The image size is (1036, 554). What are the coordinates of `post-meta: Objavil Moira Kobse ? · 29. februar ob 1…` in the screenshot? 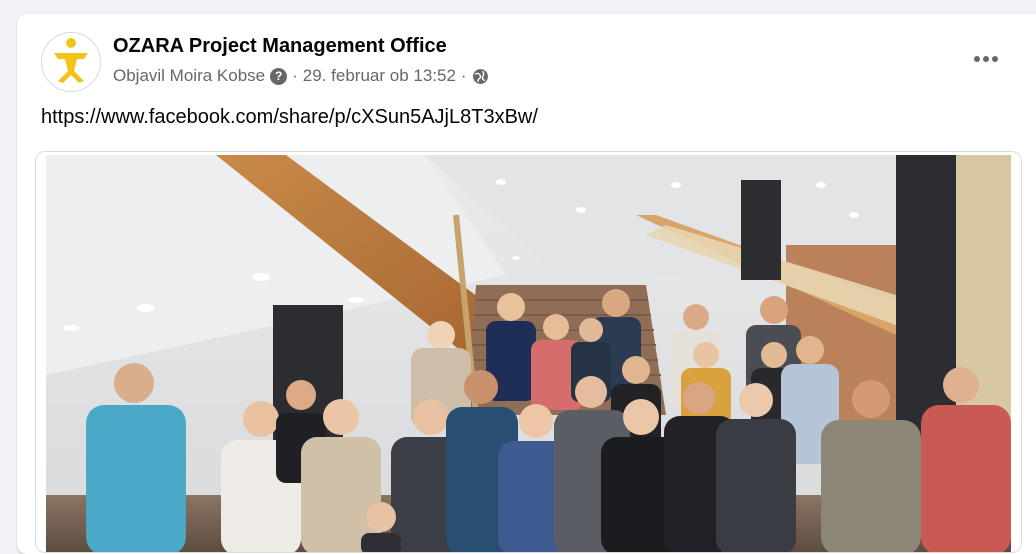 It's located at (301, 76).